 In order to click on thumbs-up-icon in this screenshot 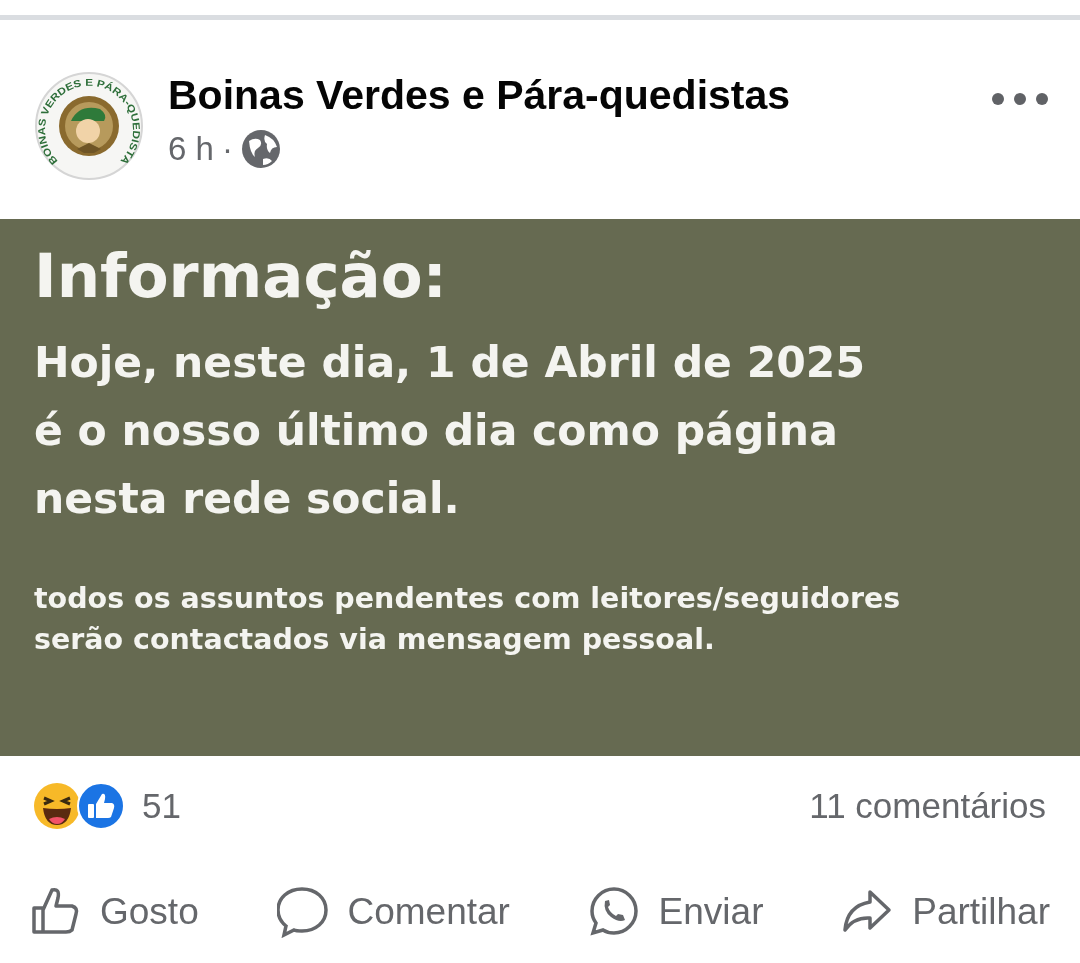, I will do `click(101, 806)`.